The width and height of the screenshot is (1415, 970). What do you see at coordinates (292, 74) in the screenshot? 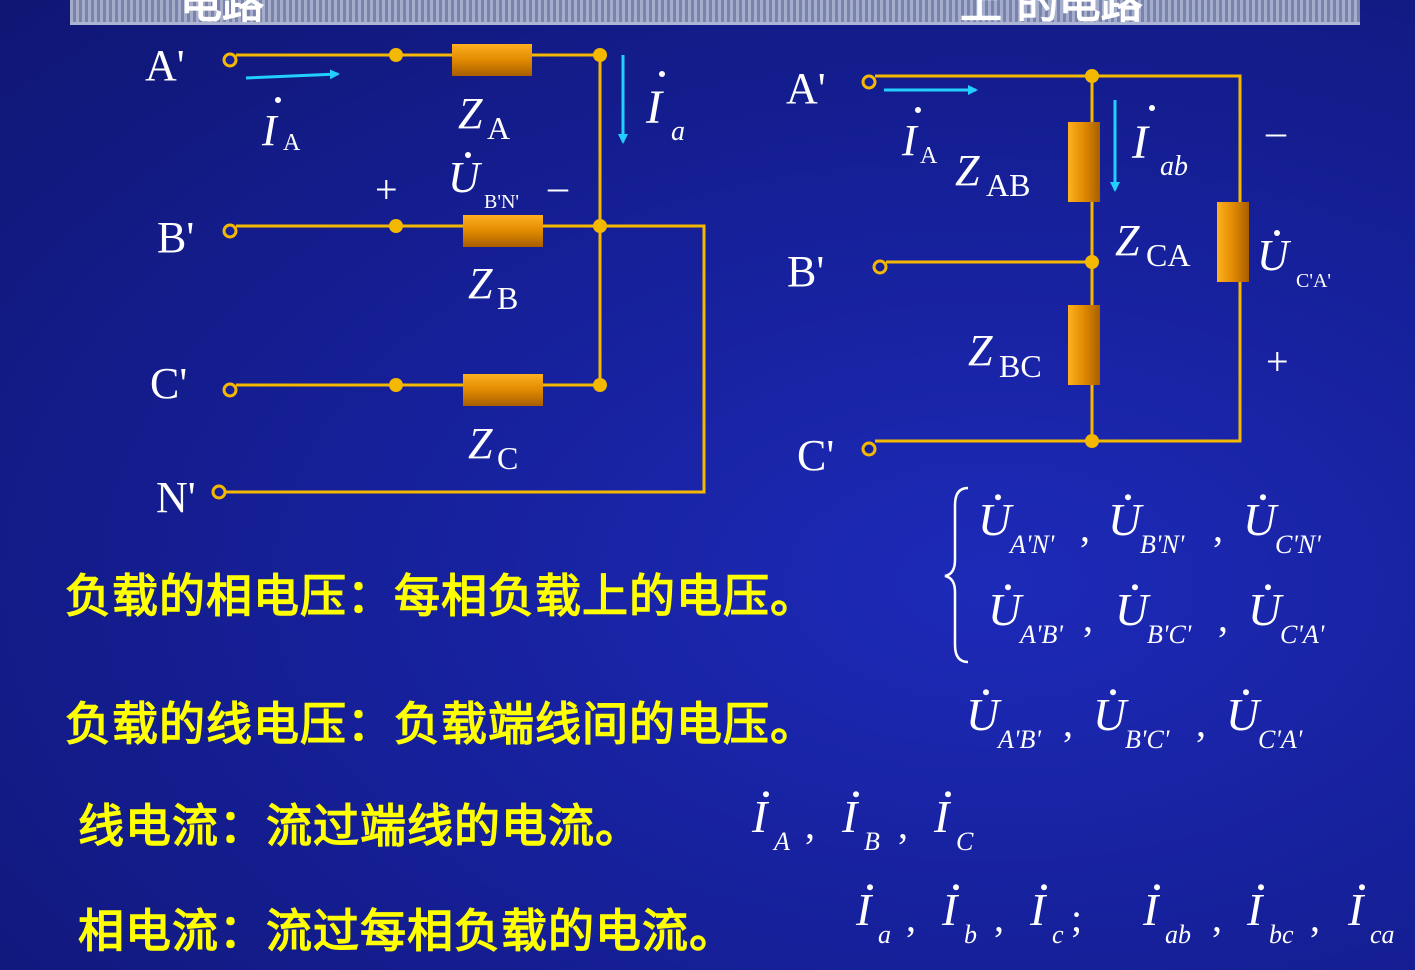
I see `line-current-arrow-a` at bounding box center [292, 74].